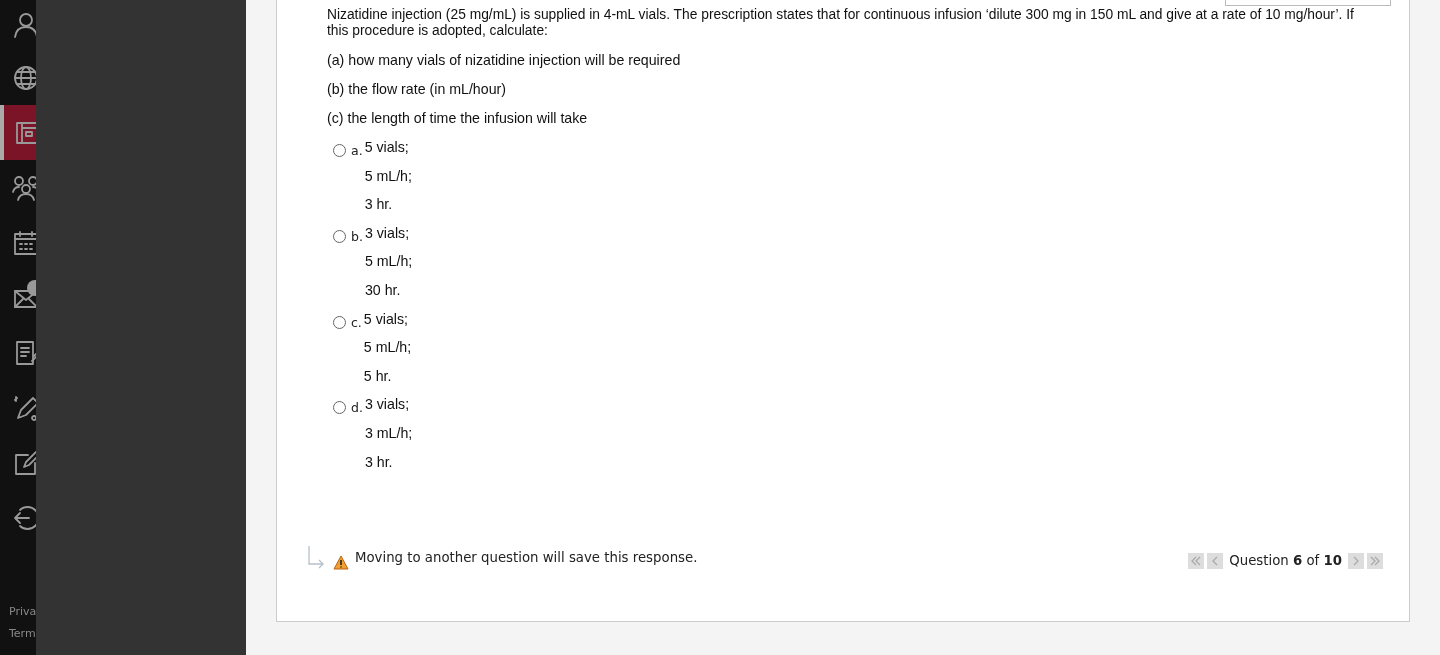 The image size is (1440, 655). What do you see at coordinates (22, 612) in the screenshot?
I see `footer-link: Priva` at bounding box center [22, 612].